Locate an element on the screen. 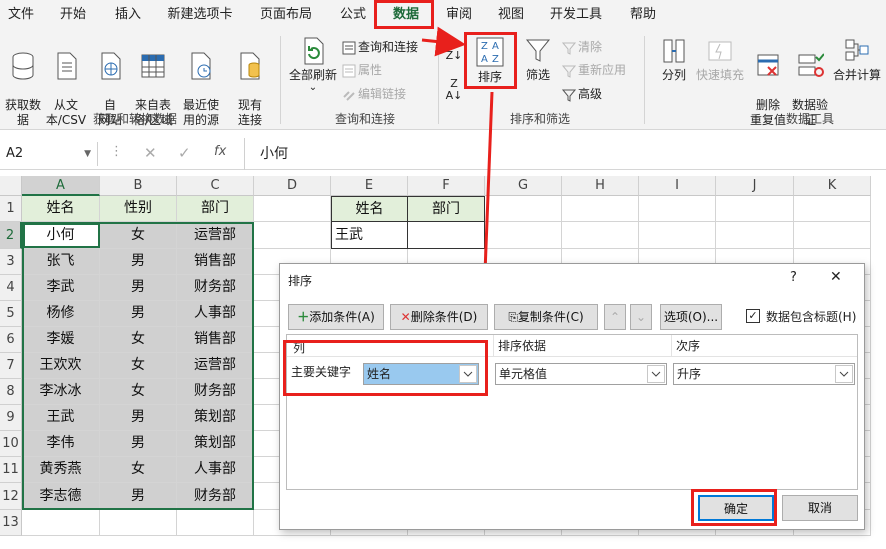 The image size is (886, 549). chevron-up-icon: ⌃ is located at coordinates (615, 317).